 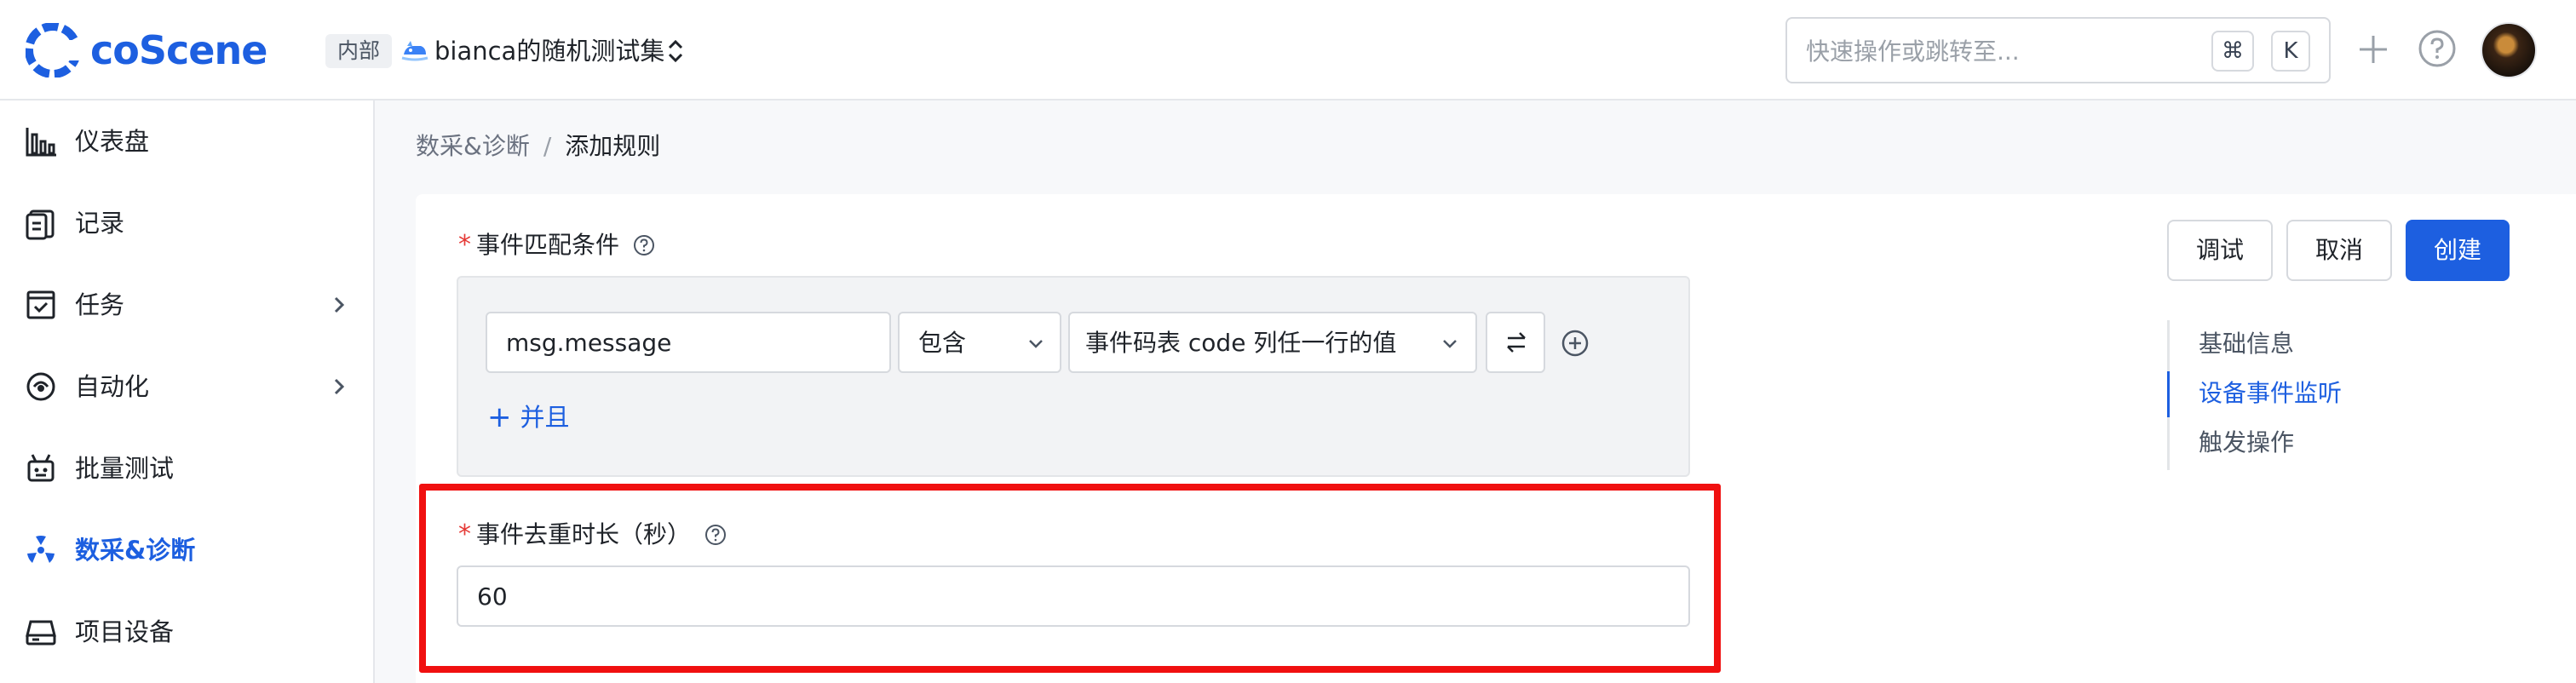 I want to click on match-condition-label-text: 事件匹配条件, so click(x=548, y=245).